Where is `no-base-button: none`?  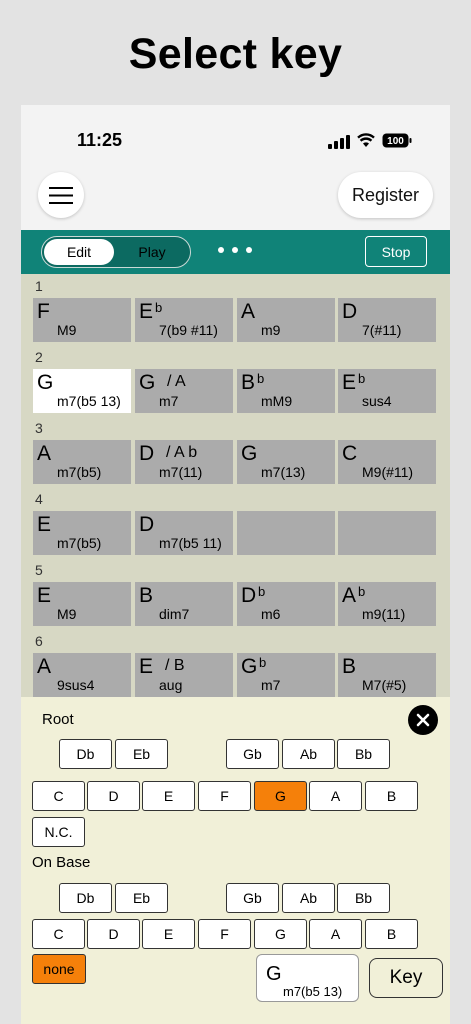
no-base-button: none is located at coordinates (59, 969).